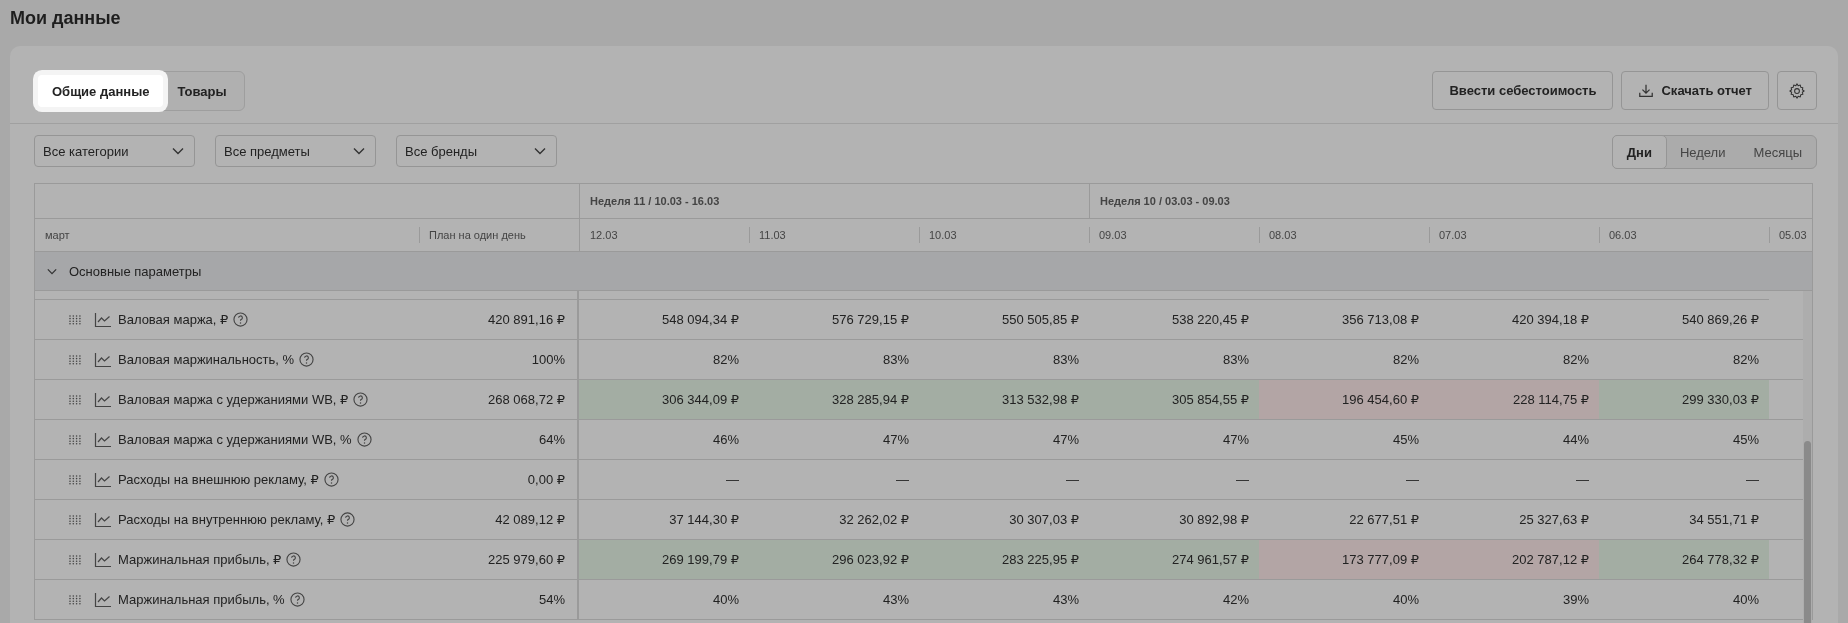 Image resolution: width=1848 pixels, height=623 pixels. I want to click on group-row: Основные параметры, so click(923, 271).